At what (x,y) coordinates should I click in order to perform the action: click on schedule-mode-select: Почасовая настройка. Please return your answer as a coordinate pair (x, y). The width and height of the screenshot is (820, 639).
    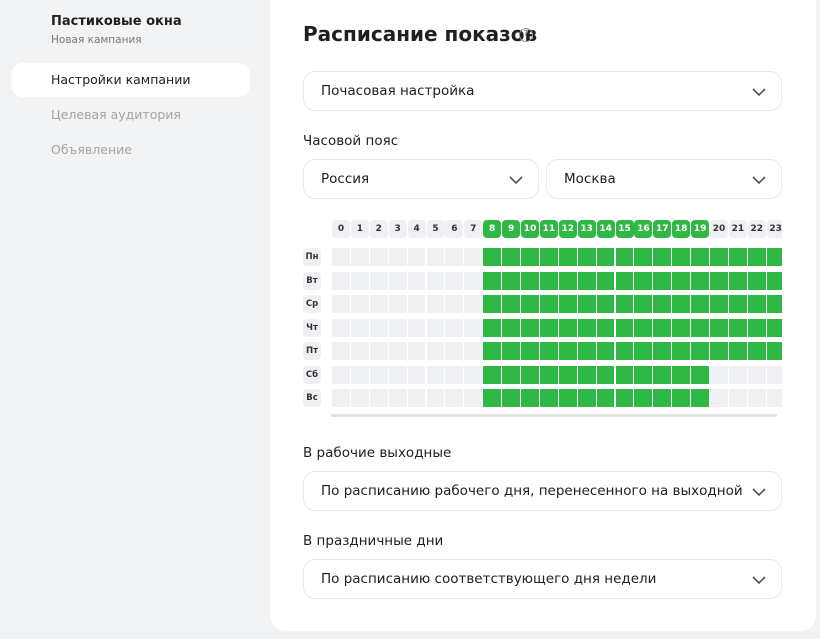
    Looking at the image, I should click on (542, 91).